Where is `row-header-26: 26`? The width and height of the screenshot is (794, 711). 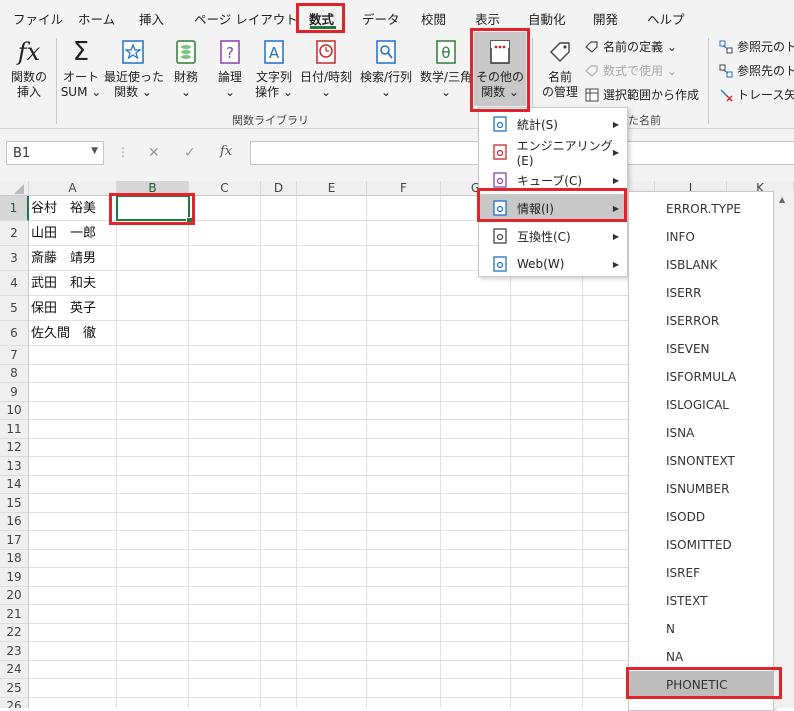 row-header-26: 26 is located at coordinates (14, 702).